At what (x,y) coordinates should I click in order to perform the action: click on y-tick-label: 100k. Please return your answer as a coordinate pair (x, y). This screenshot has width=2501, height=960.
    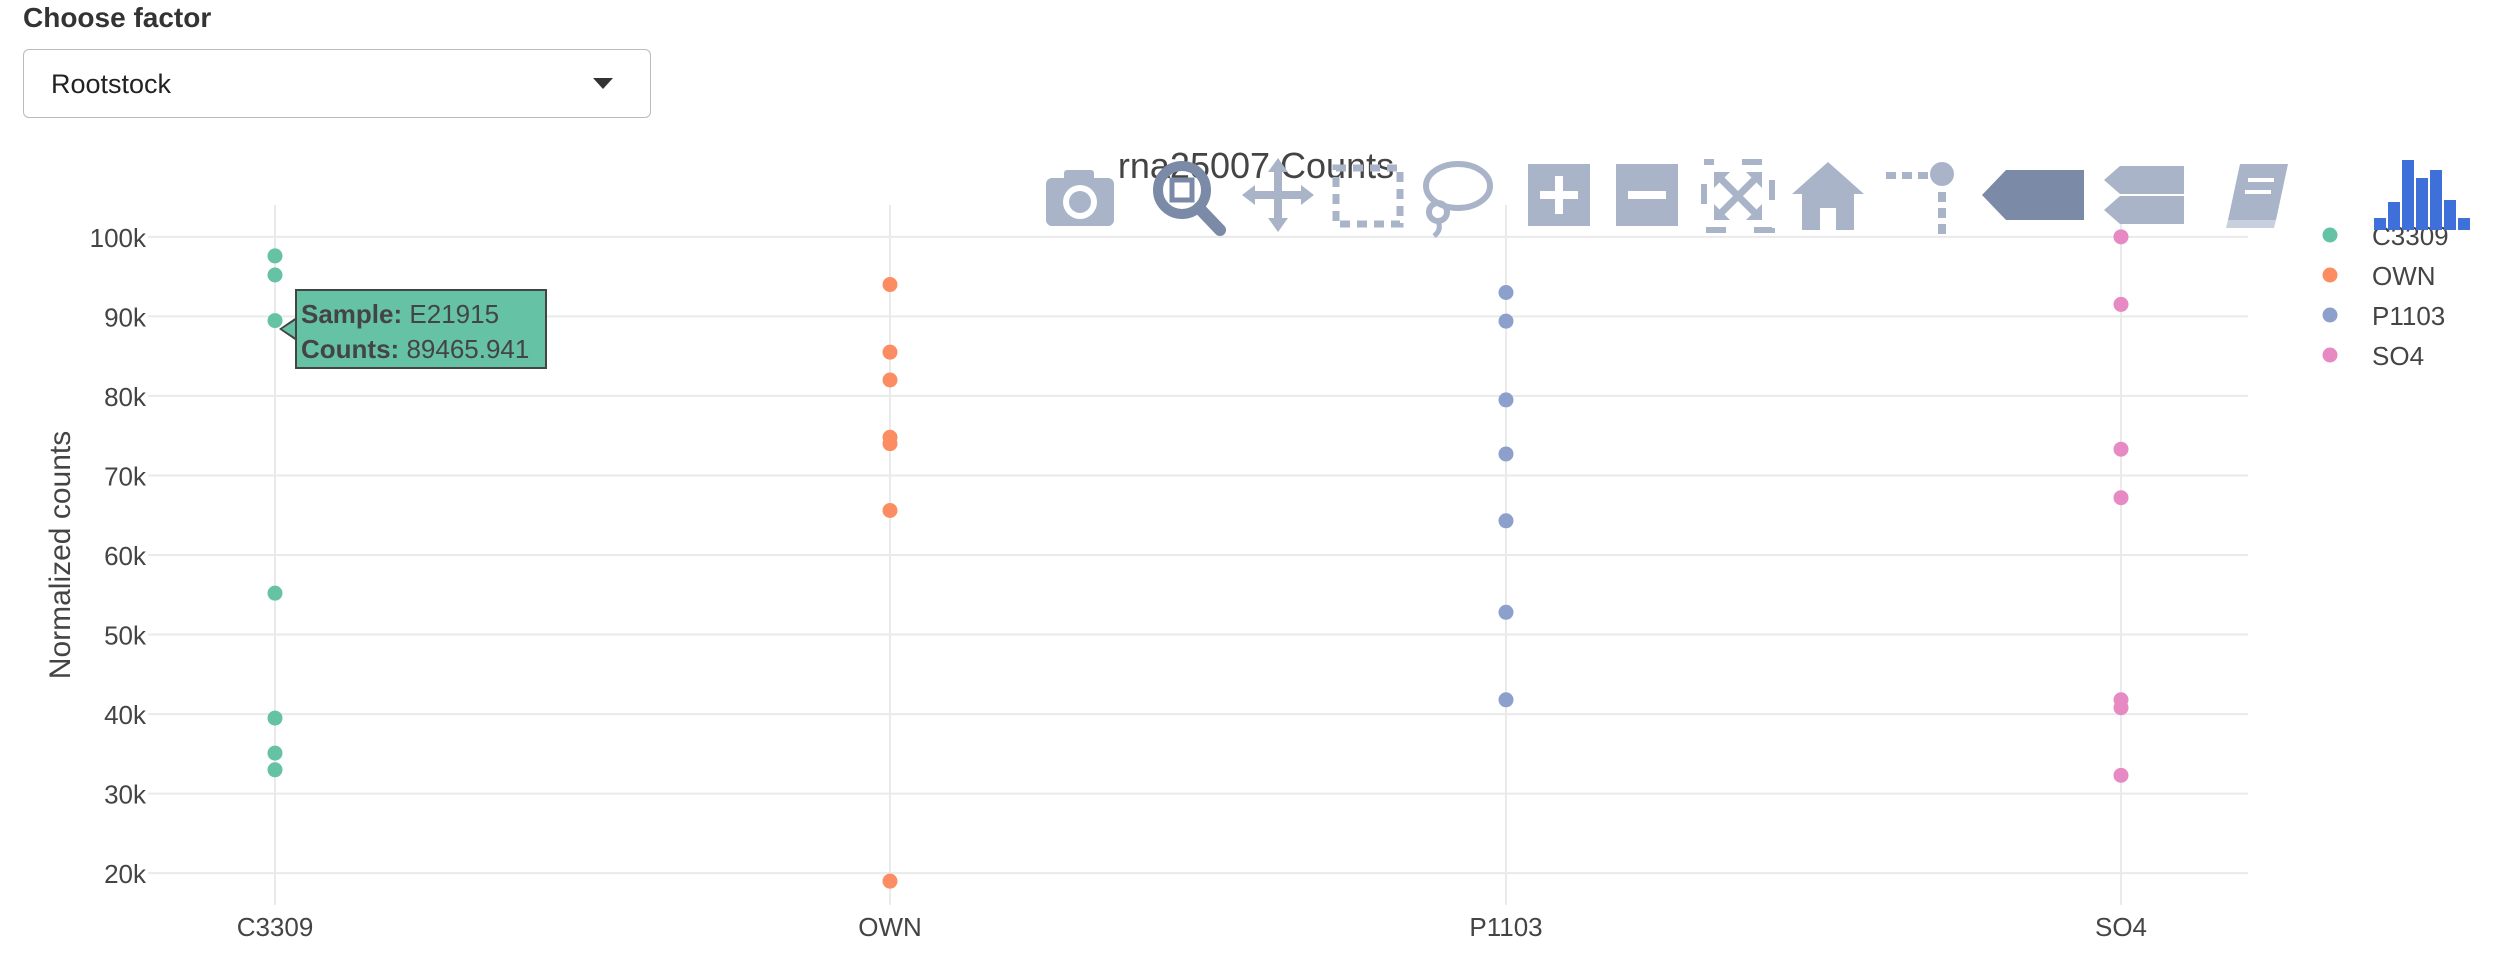
    Looking at the image, I should click on (118, 238).